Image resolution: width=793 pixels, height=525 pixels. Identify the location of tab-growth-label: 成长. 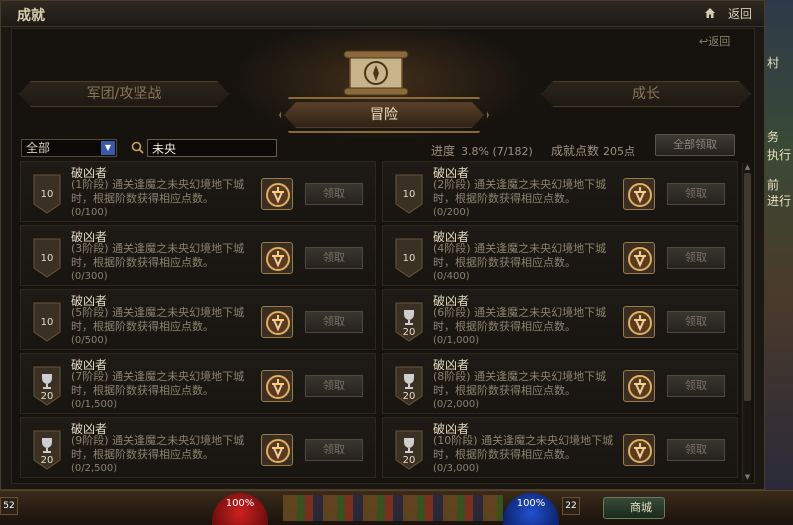
(646, 94).